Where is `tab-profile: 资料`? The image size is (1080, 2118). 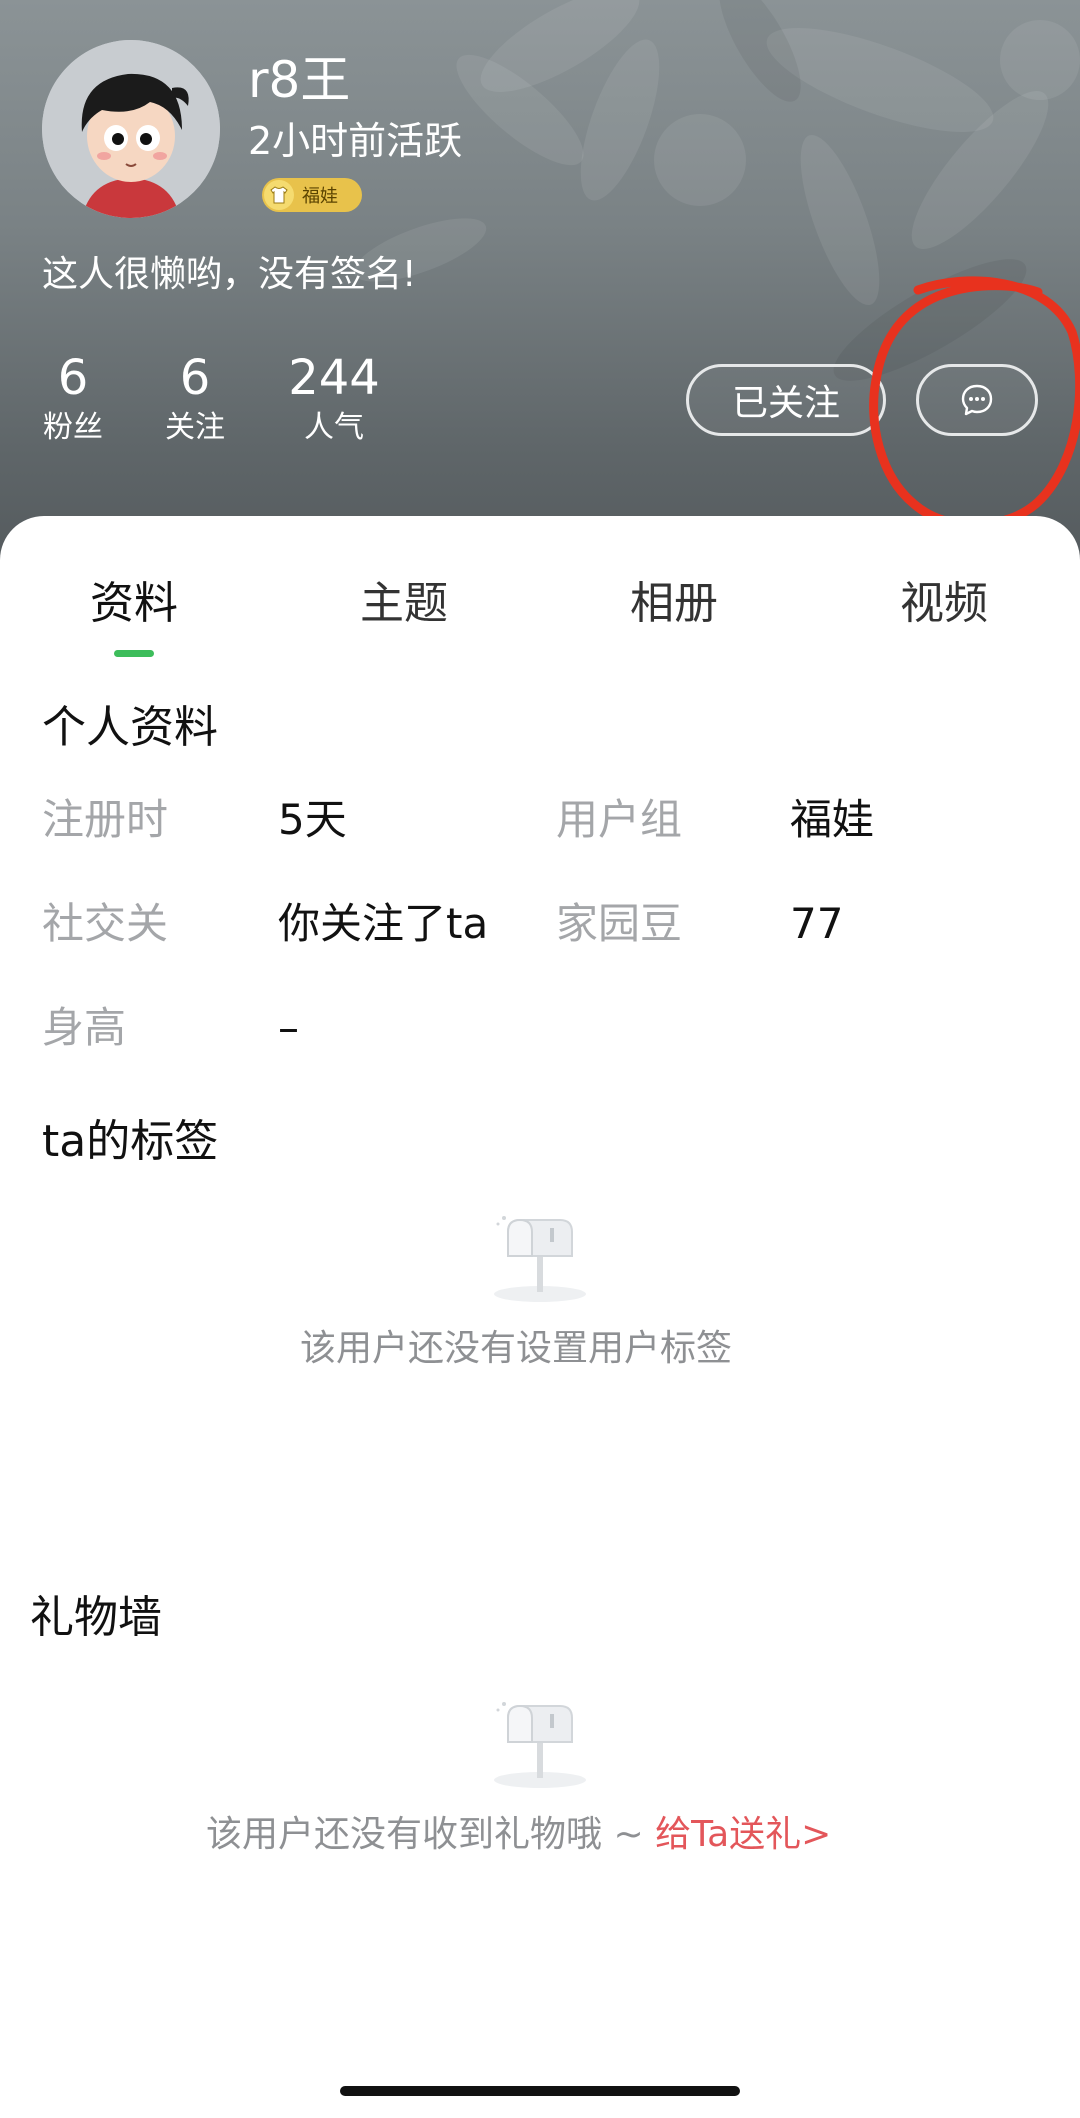 tab-profile: 资料 is located at coordinates (134, 604).